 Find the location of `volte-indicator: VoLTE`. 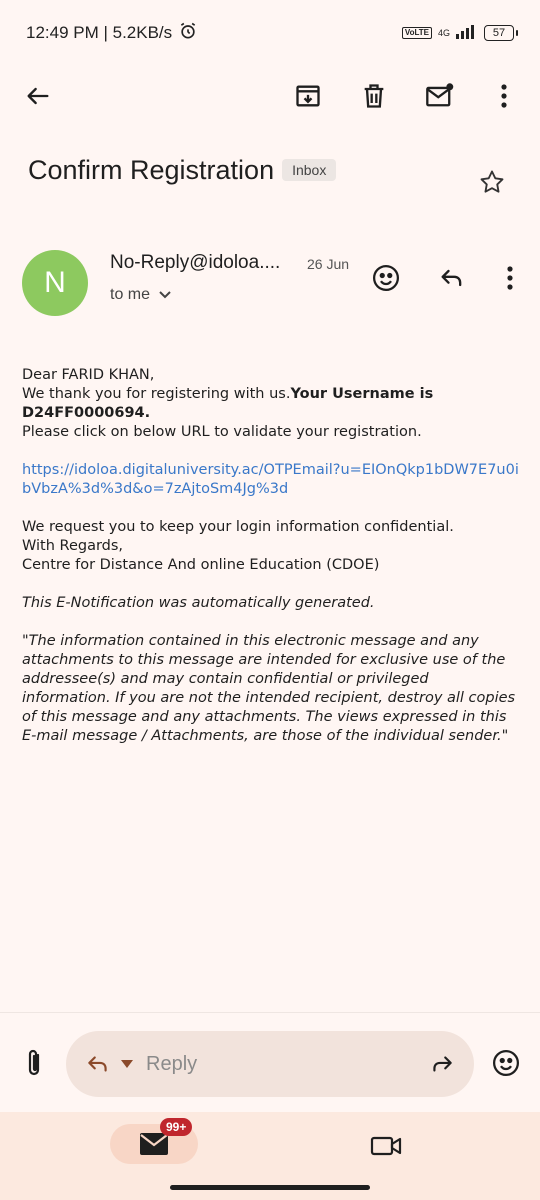

volte-indicator: VoLTE is located at coordinates (416, 33).